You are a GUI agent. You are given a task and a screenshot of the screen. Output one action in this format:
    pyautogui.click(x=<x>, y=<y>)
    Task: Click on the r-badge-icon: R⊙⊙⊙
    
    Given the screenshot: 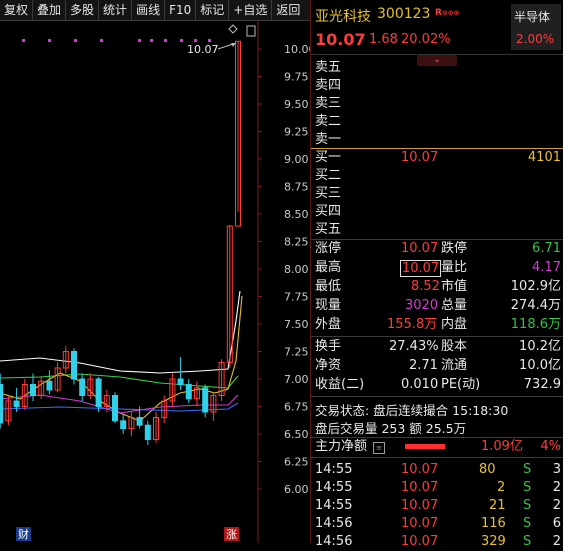 What is the action you would take?
    pyautogui.click(x=447, y=13)
    